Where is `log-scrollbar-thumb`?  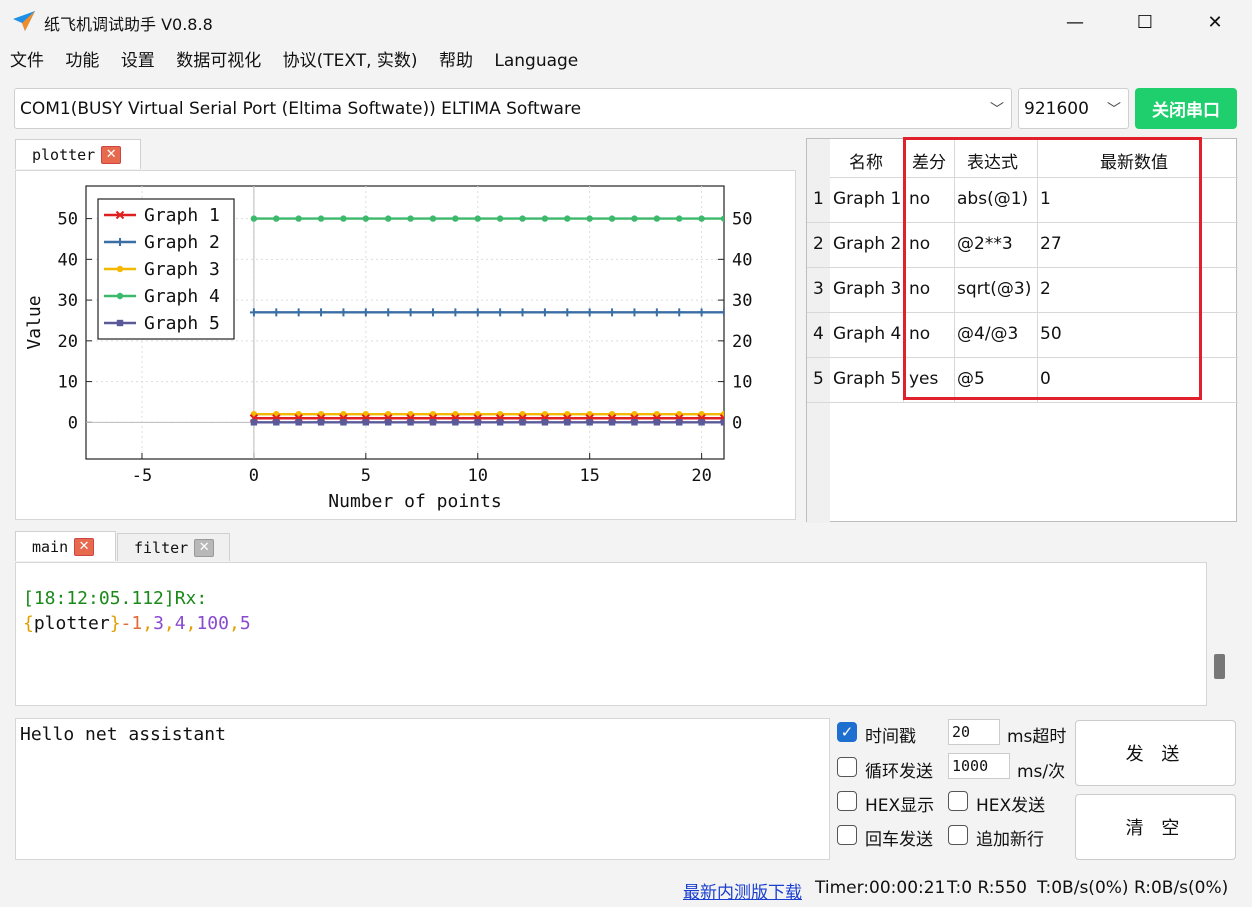
log-scrollbar-thumb is located at coordinates (1219, 666).